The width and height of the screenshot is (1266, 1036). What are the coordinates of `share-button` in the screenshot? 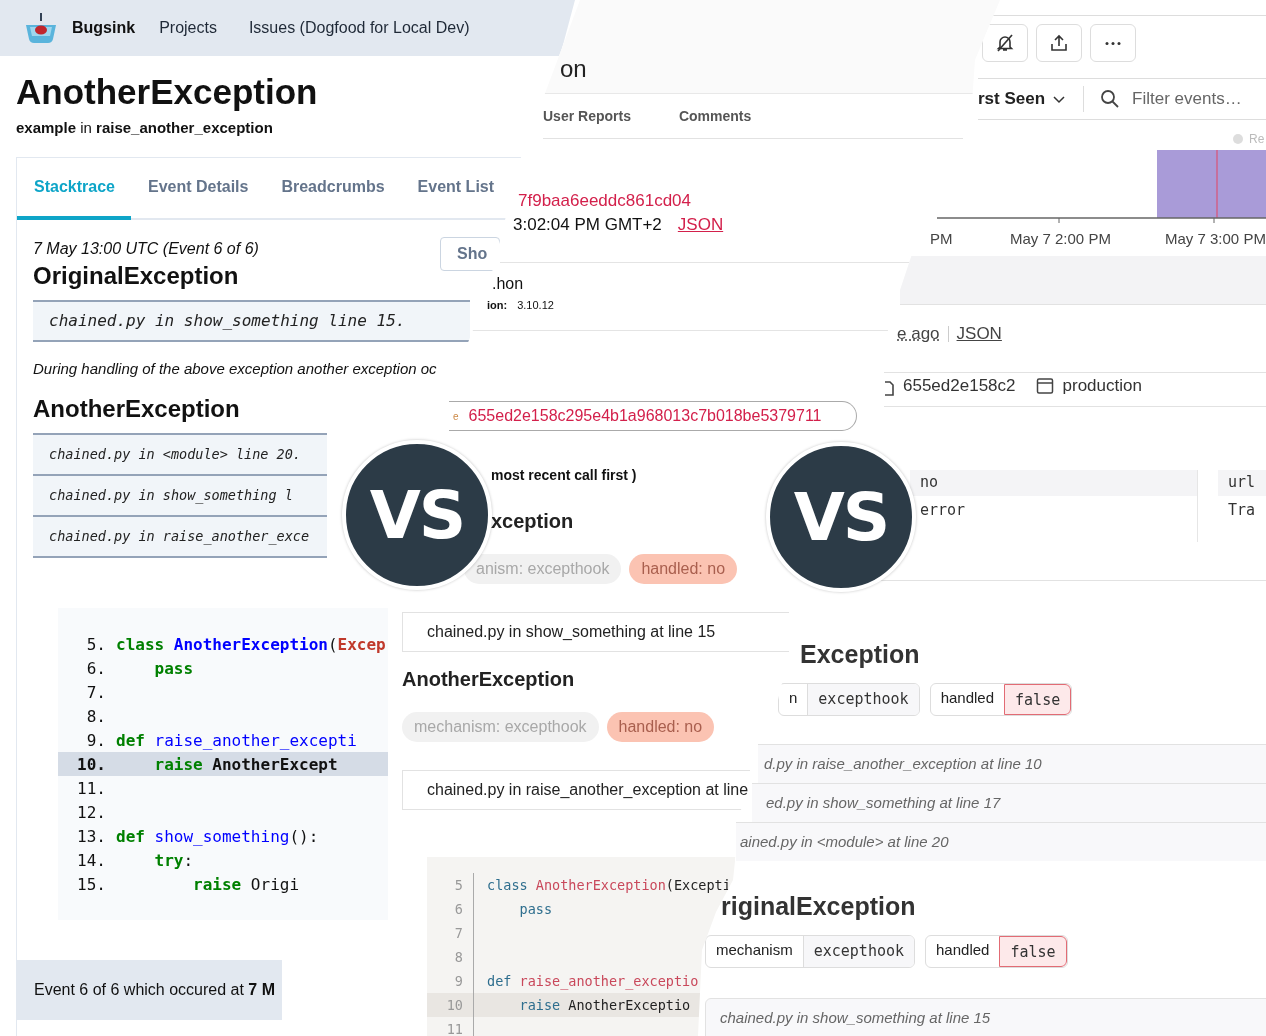 It's located at (1059, 43).